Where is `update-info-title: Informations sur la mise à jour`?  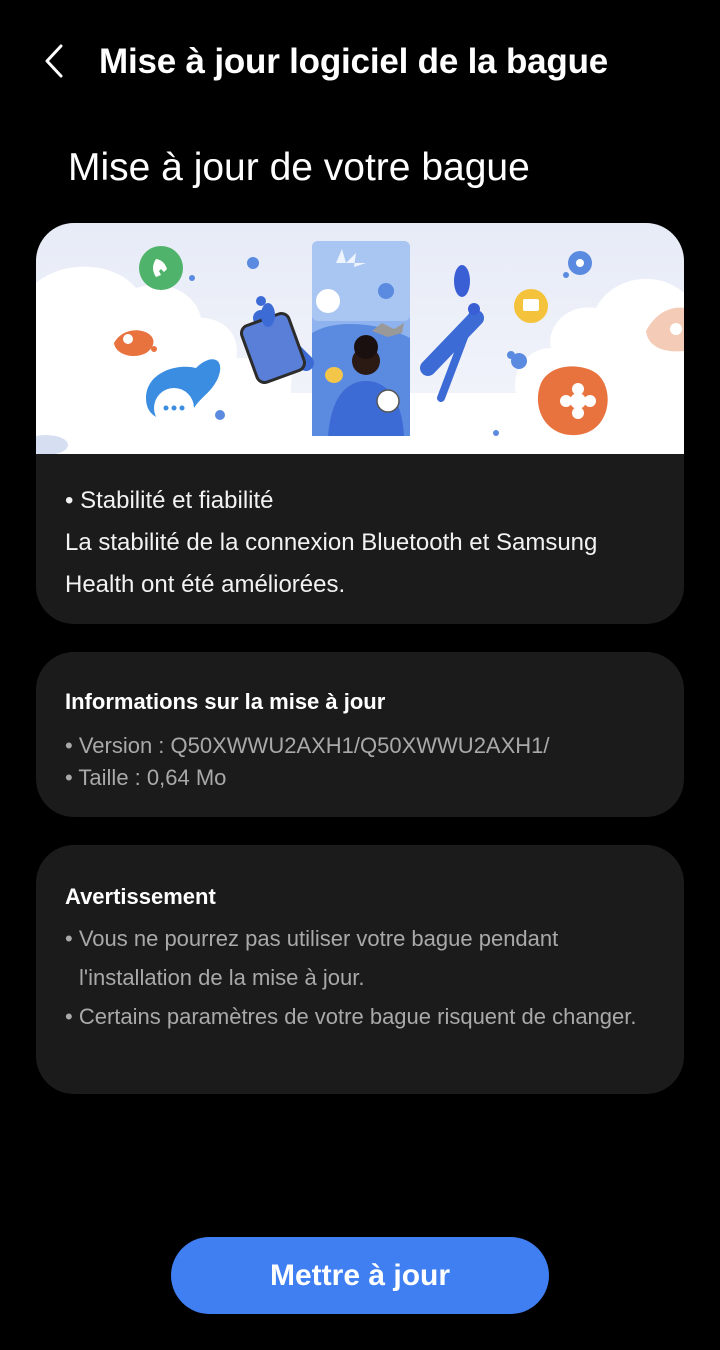
update-info-title: Informations sur la mise à jour is located at coordinates (225, 701).